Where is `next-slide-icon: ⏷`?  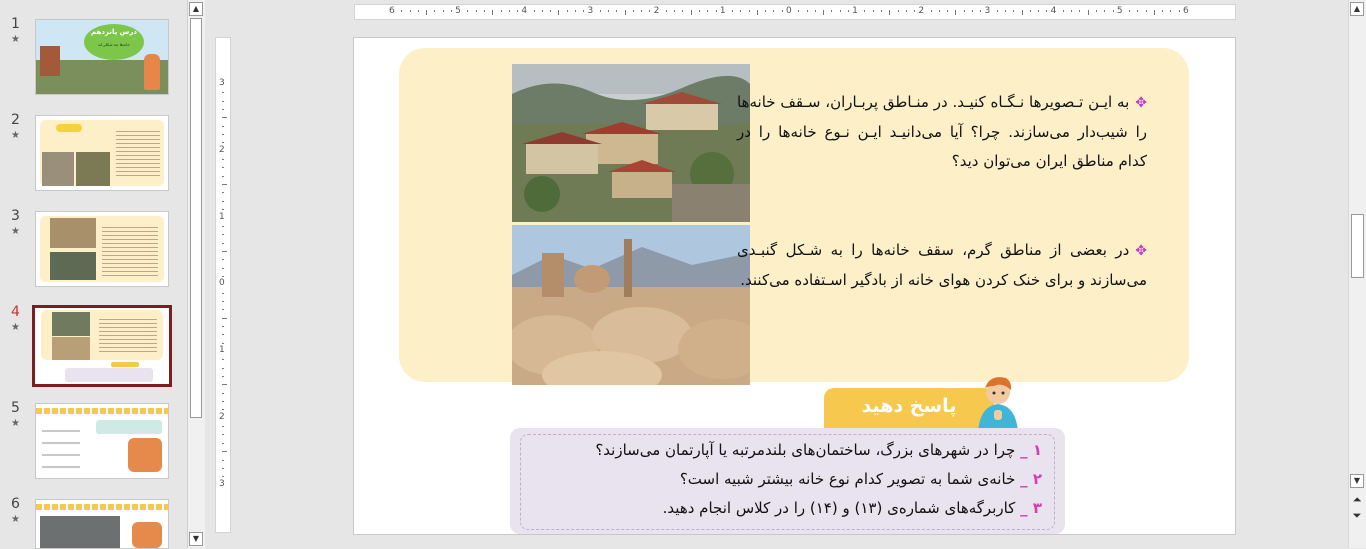
next-slide-icon: ⏷ is located at coordinates (1357, 517).